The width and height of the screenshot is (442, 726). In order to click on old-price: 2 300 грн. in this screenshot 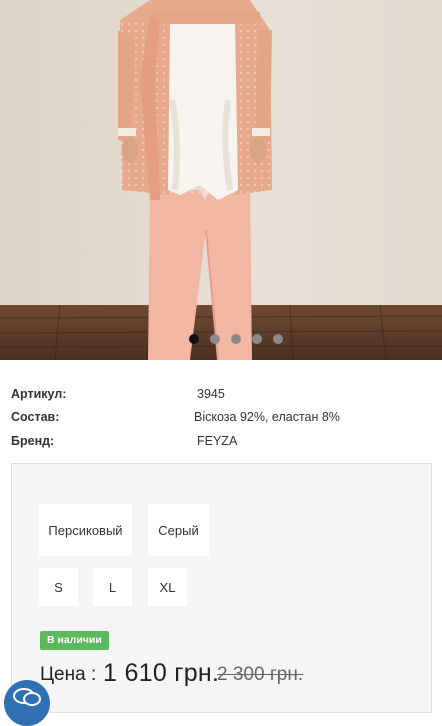, I will do `click(260, 674)`.